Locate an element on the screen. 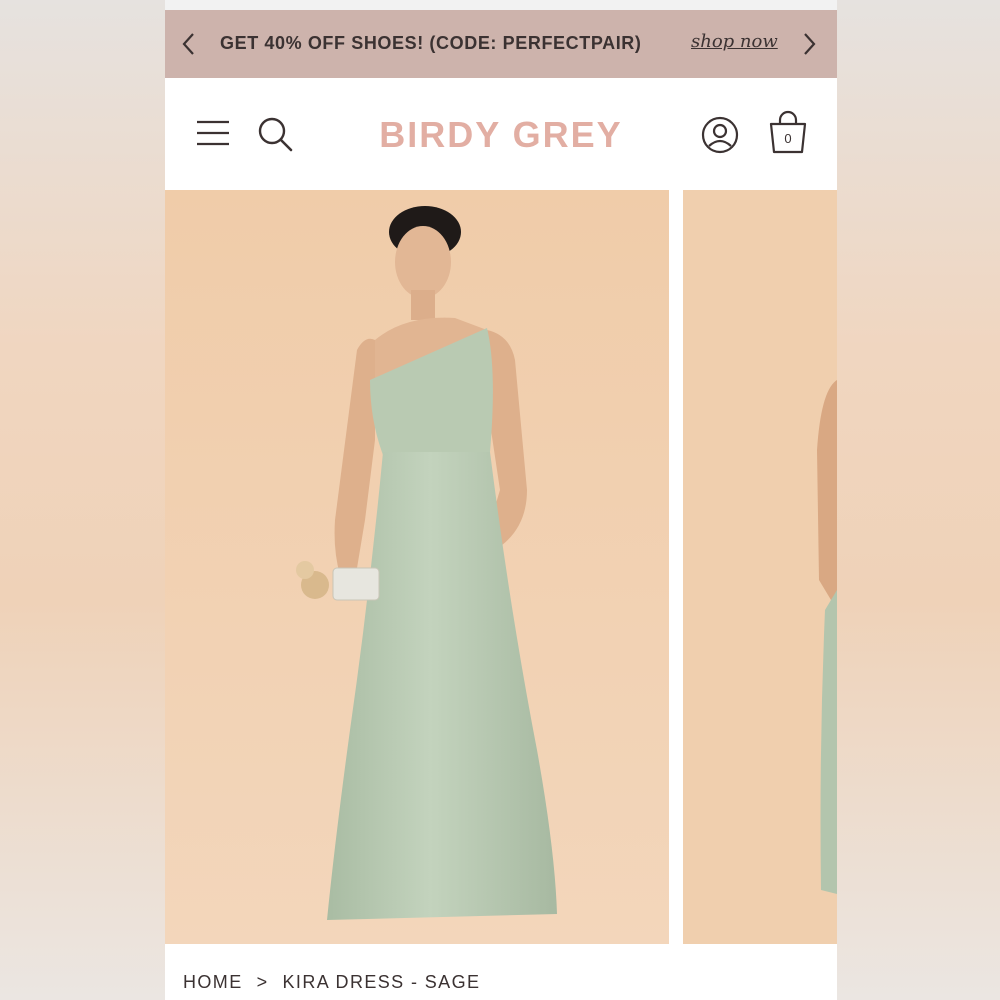 The height and width of the screenshot is (1000, 1000). promo-text: GET 40% OFF SHOES! (CODE: PERFECTPAIR) is located at coordinates (431, 43).